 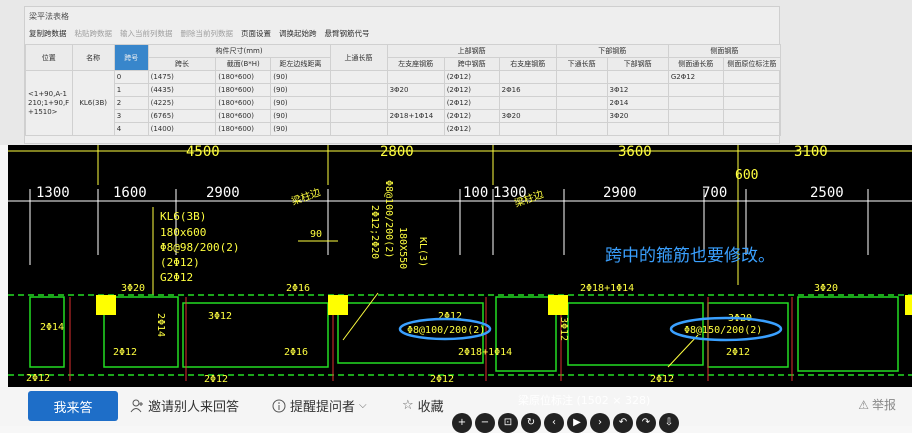 I want to click on bottom-bars-cell: 3Φ20, so click(x=637, y=116).